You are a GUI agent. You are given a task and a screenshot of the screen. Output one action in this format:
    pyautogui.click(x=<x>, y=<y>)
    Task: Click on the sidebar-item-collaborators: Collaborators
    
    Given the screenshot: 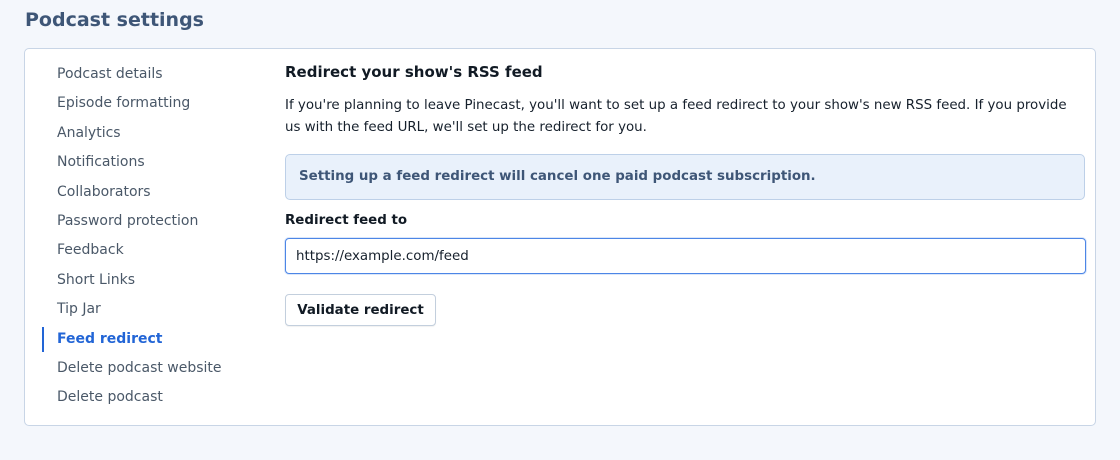 What is the action you would take?
    pyautogui.click(x=150, y=192)
    